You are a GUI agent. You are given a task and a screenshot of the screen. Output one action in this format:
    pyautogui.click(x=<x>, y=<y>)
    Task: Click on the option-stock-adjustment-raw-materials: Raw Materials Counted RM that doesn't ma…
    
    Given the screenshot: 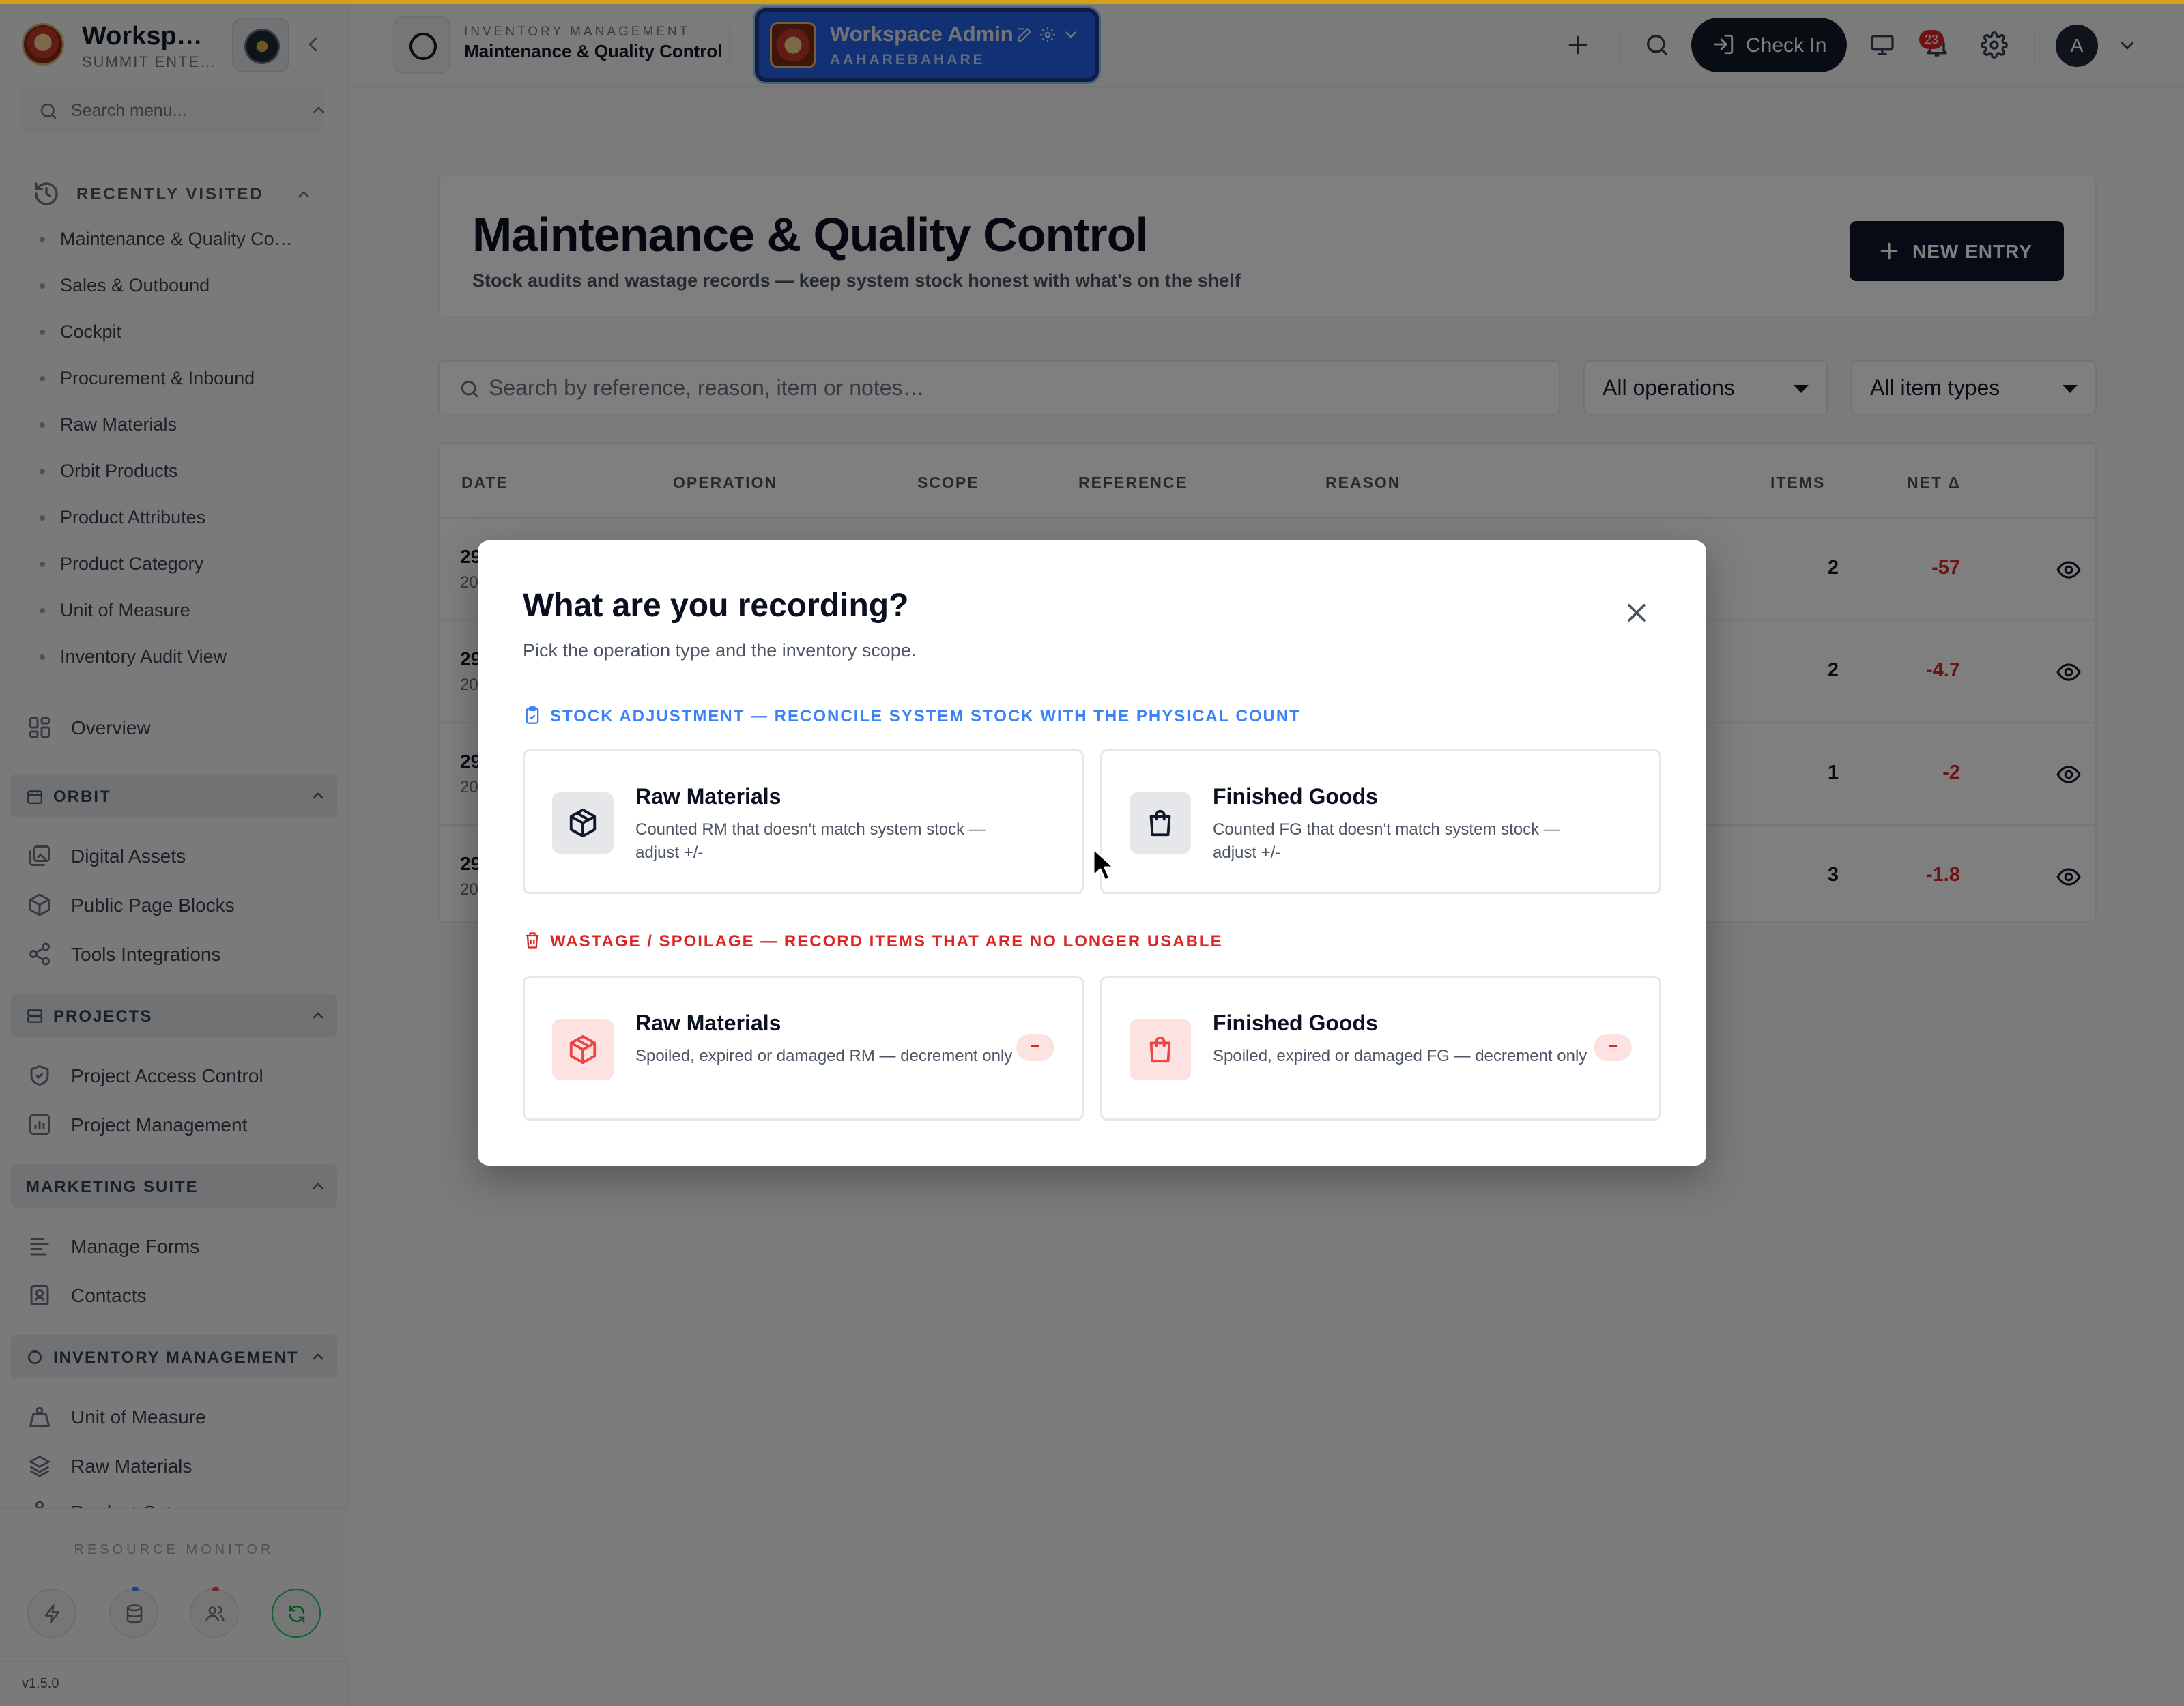 What is the action you would take?
    pyautogui.click(x=803, y=822)
    